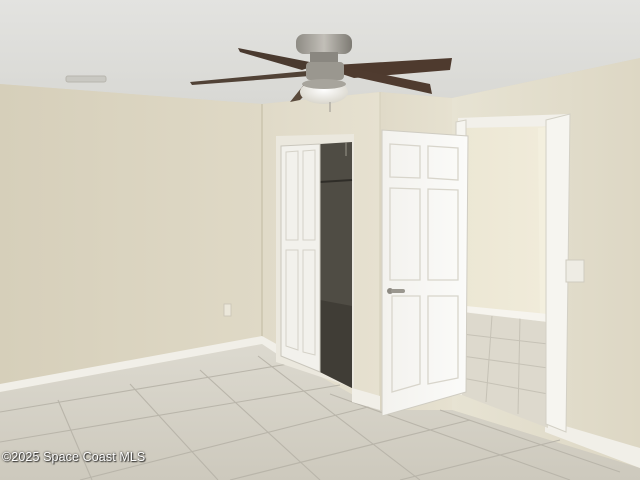 The image size is (640, 480). What do you see at coordinates (86, 79) in the screenshot?
I see `ceiling-vent` at bounding box center [86, 79].